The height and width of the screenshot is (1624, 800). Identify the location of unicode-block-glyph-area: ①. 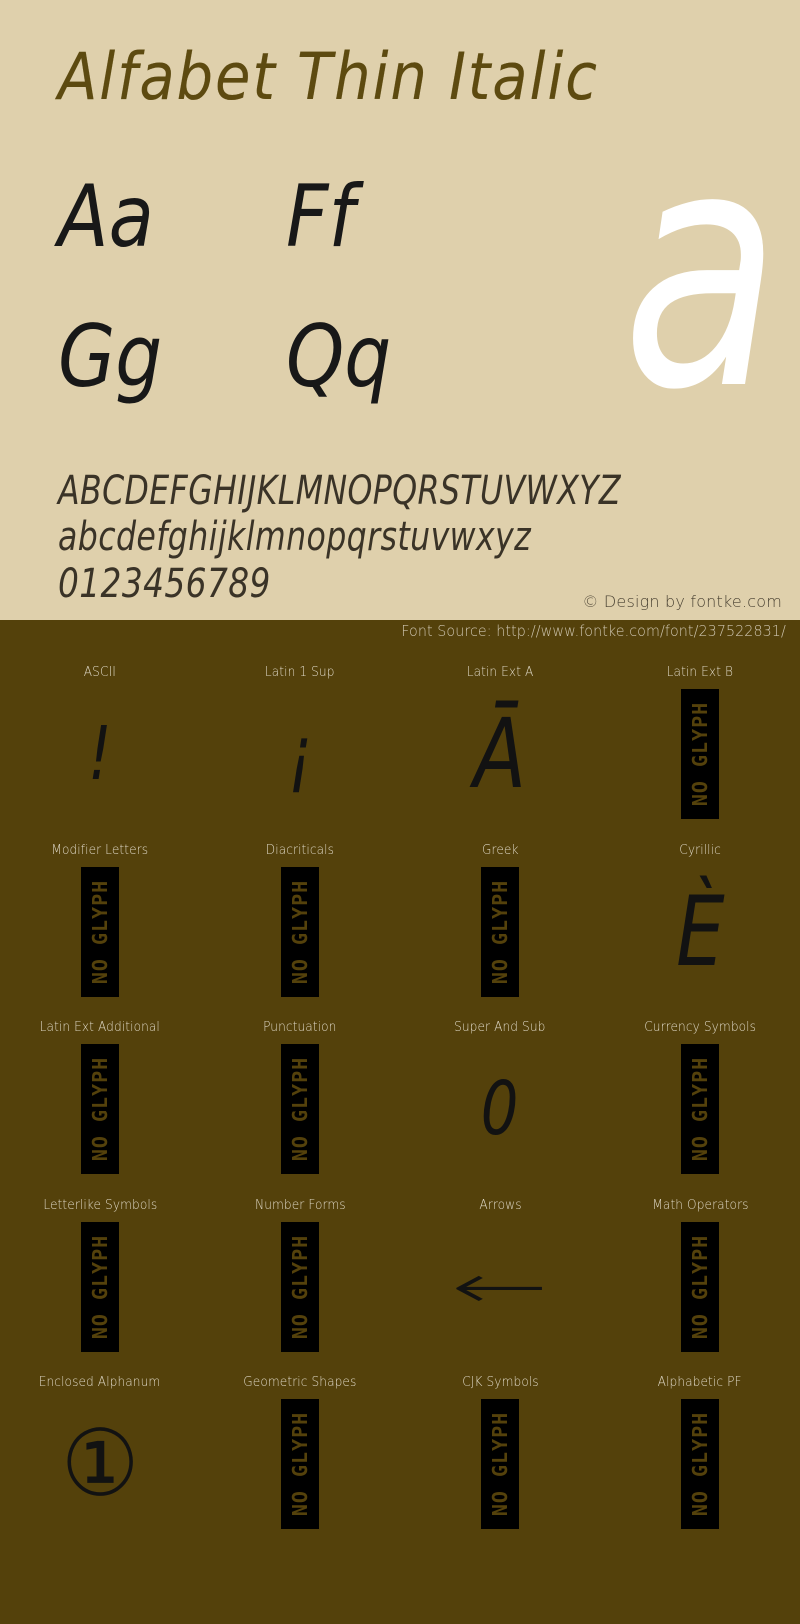
(100, 1464).